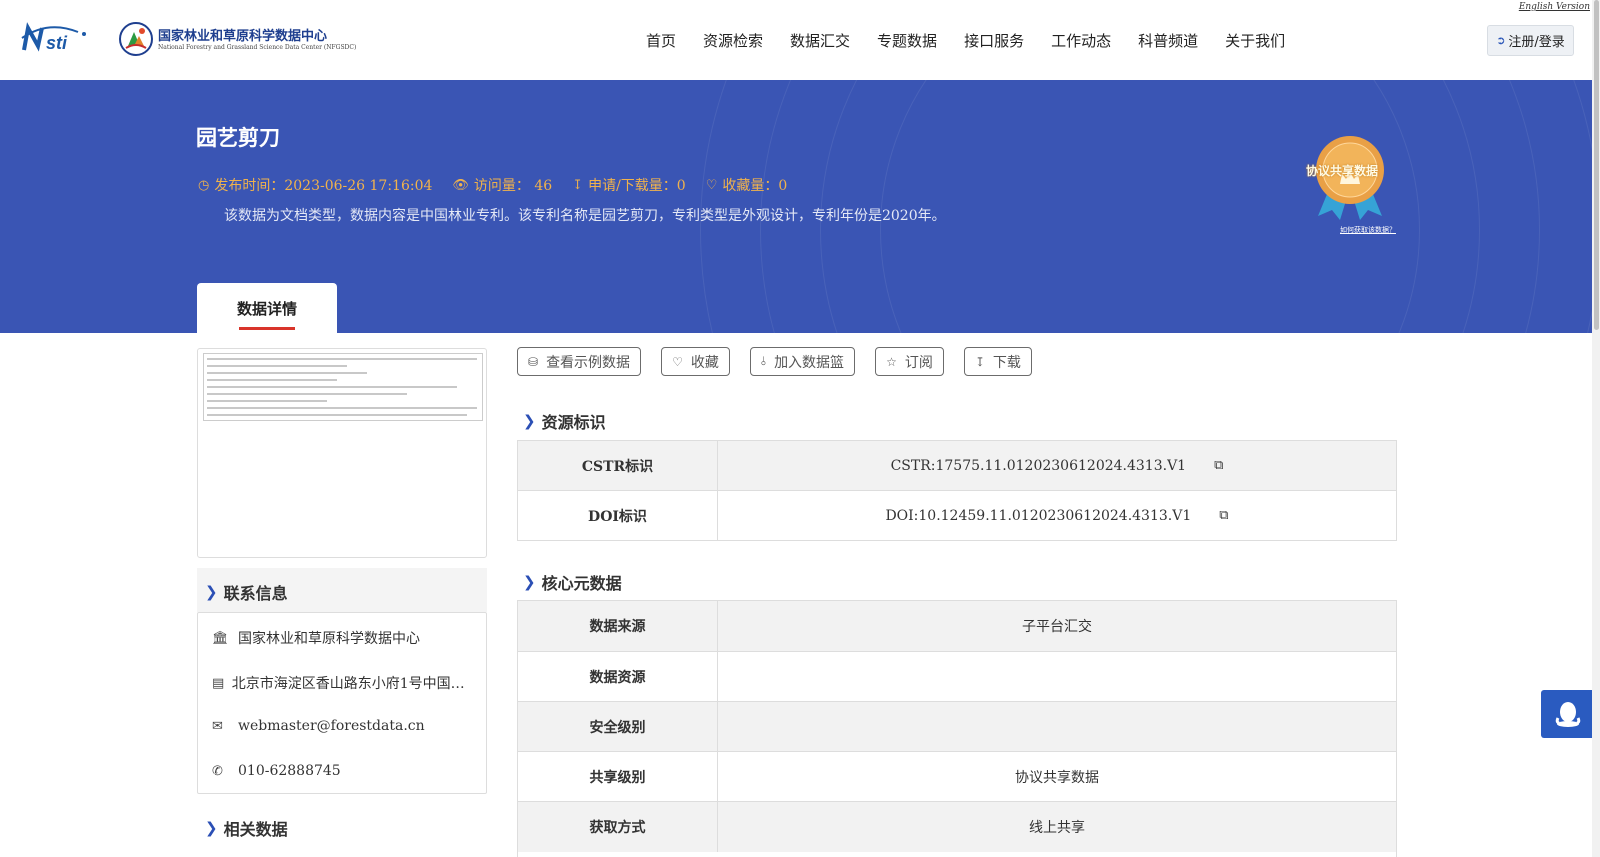 Image resolution: width=1600 pixels, height=857 pixels. I want to click on scrollbar-thumb, so click(1596, 165).